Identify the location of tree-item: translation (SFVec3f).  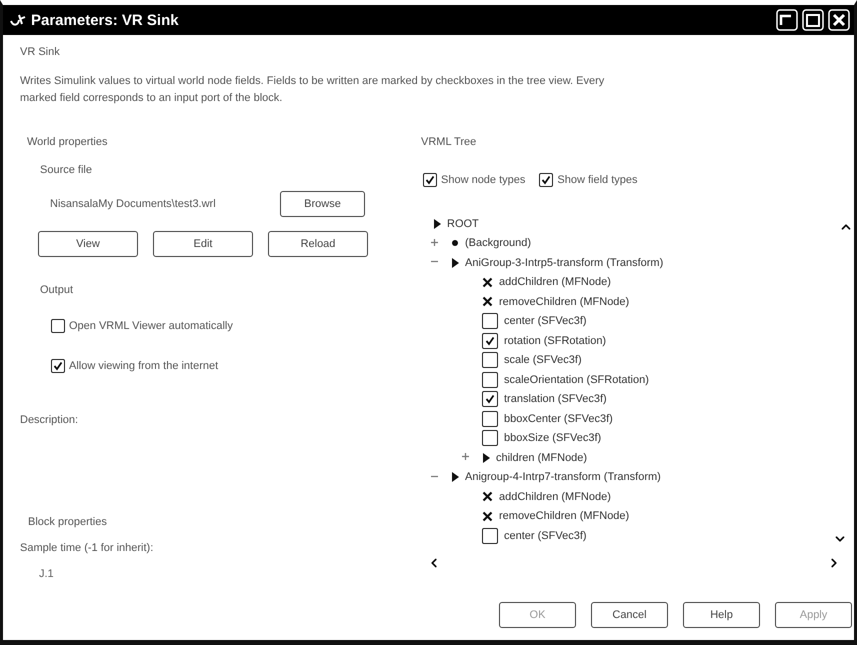
(555, 399).